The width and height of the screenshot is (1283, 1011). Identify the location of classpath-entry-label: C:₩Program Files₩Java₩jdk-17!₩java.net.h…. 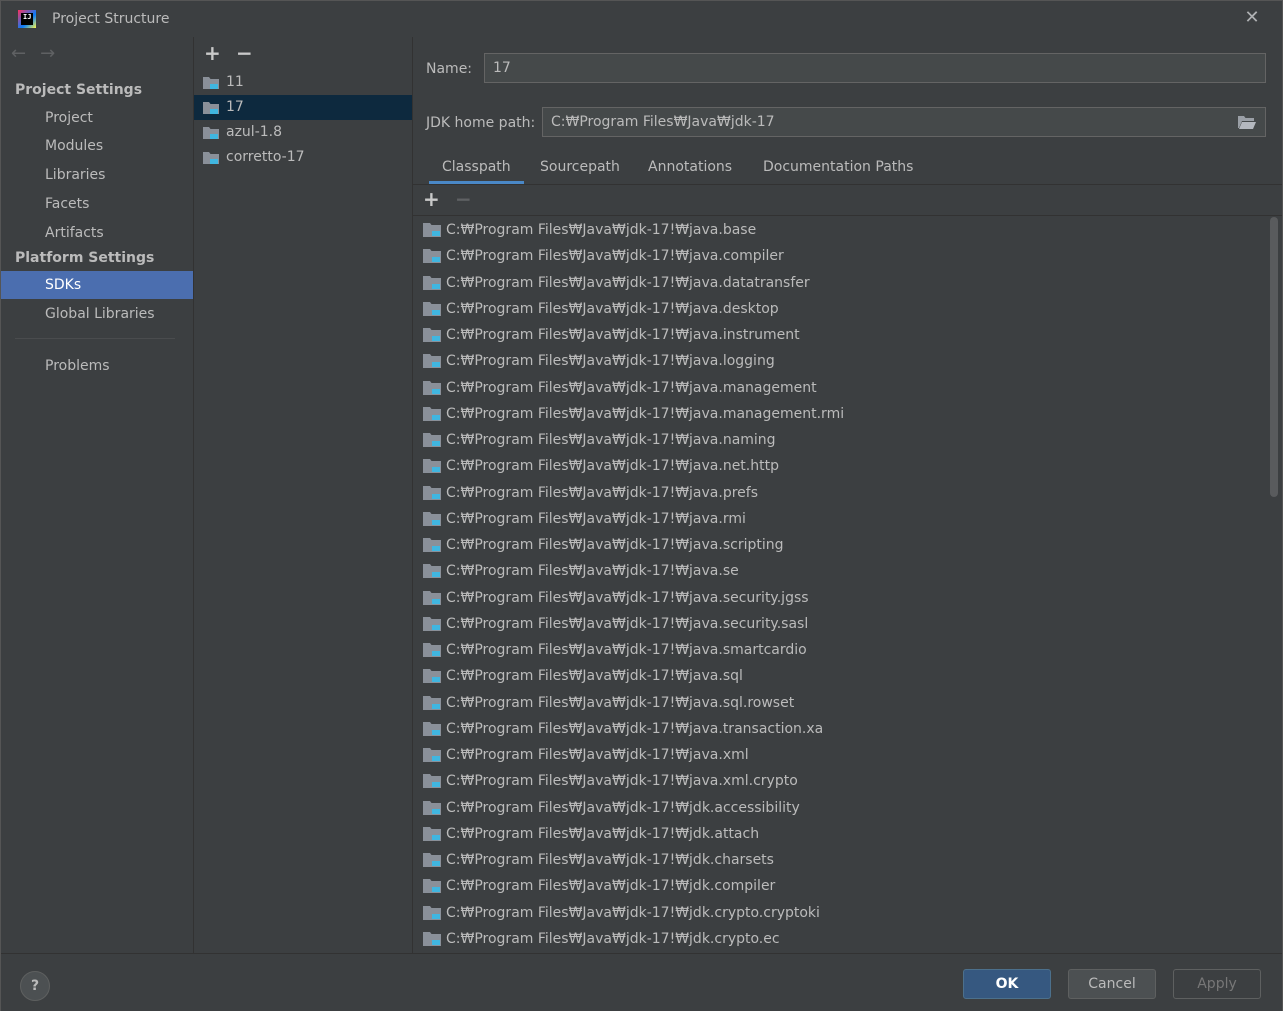
(612, 466).